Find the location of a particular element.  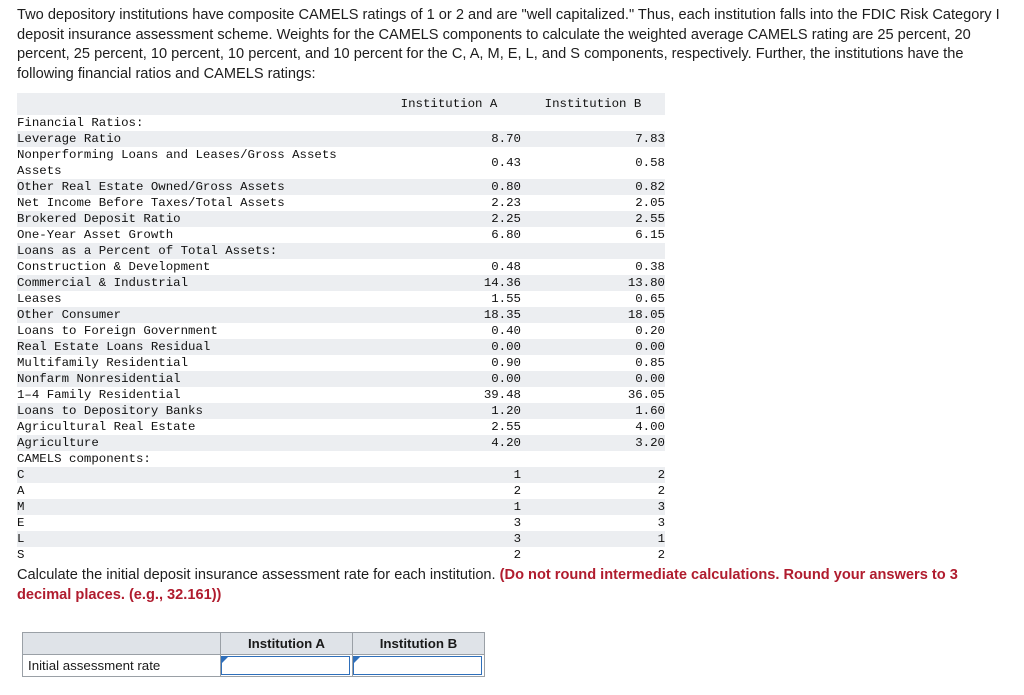

table-row: Real Estate Loans Residual 0.00 0.00 is located at coordinates (341, 347).